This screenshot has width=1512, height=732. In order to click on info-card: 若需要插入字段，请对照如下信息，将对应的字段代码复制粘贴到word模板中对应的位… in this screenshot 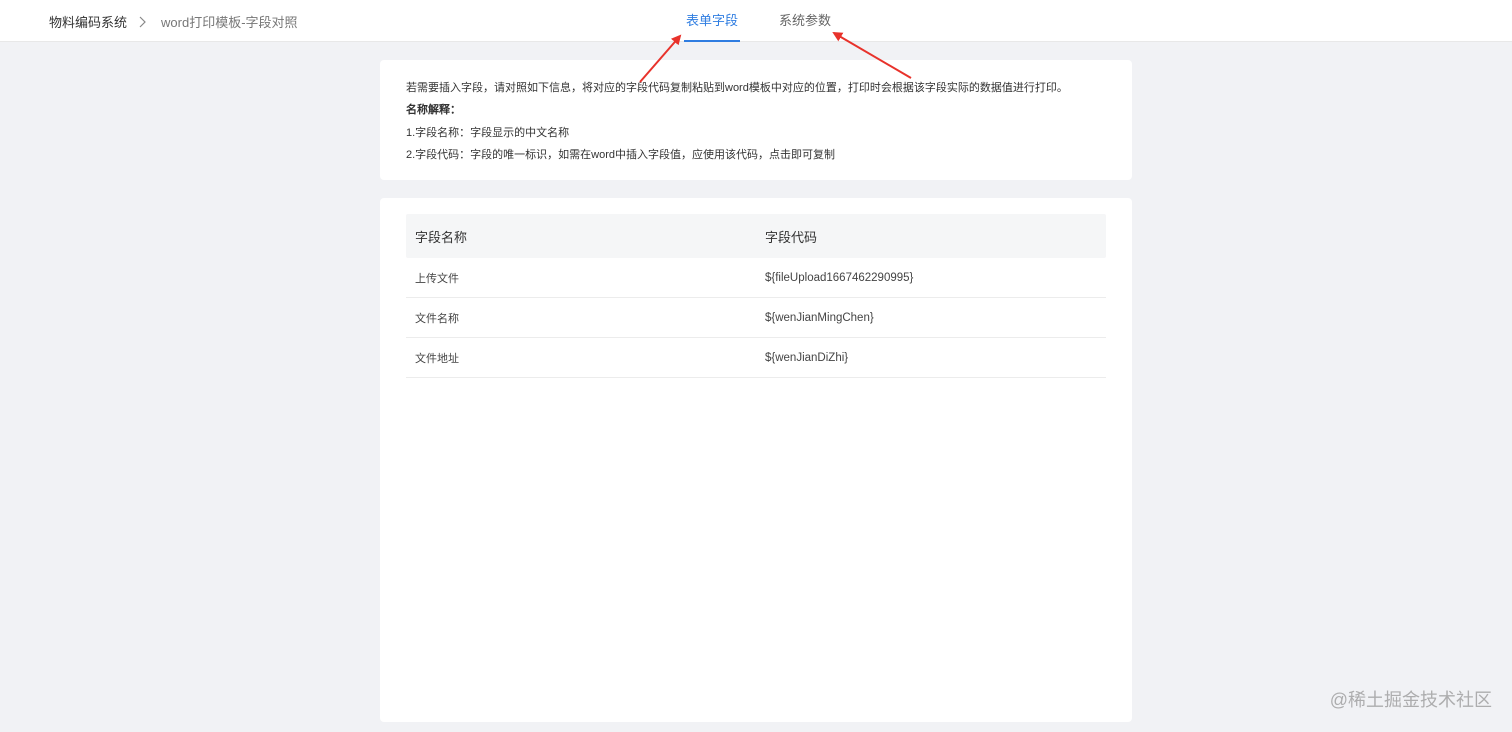, I will do `click(756, 120)`.